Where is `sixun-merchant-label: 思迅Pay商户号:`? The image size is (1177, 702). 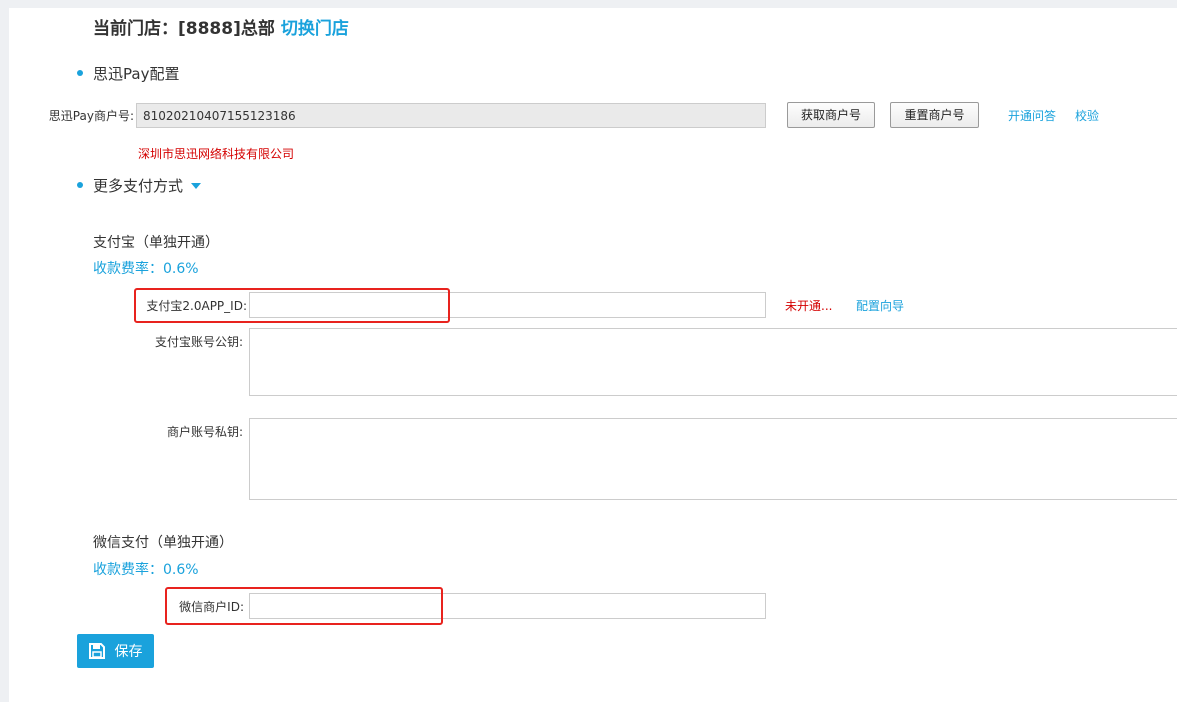
sixun-merchant-label: 思迅Pay商户号: is located at coordinates (91, 116).